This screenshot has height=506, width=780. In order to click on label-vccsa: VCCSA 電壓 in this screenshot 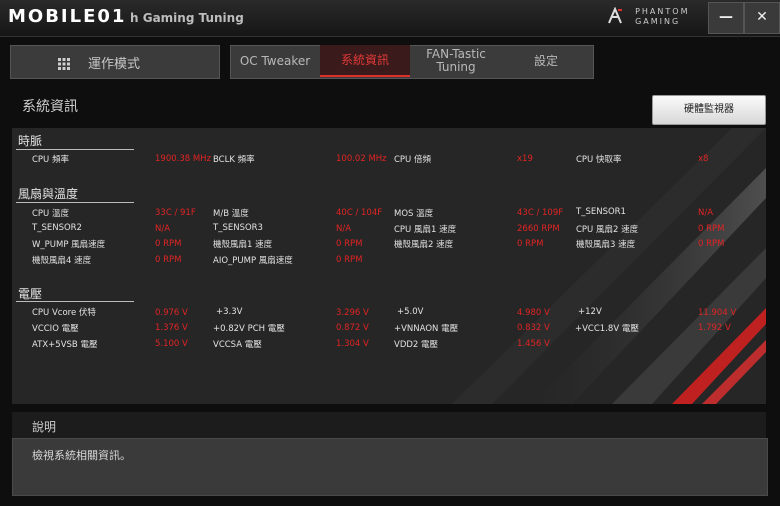, I will do `click(237, 345)`.